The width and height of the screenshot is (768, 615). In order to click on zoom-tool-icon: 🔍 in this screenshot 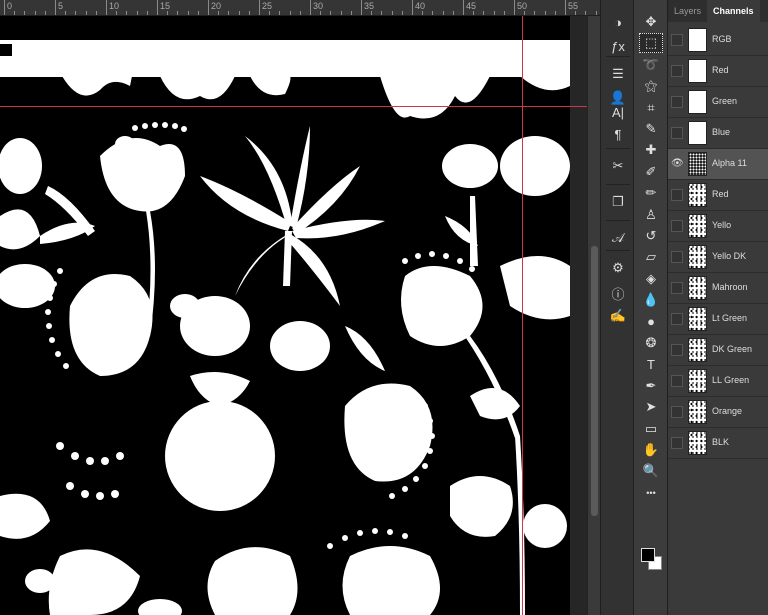, I will do `click(651, 471)`.